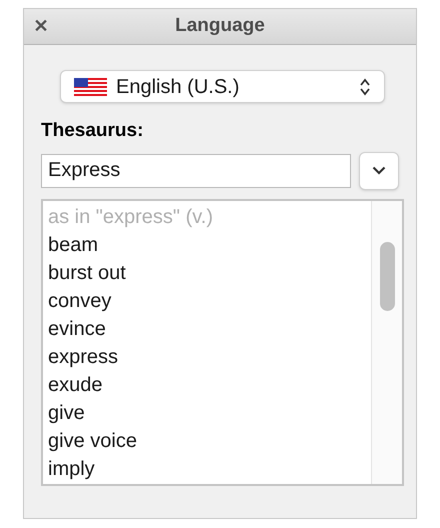  I want to click on dropdown-button, so click(379, 171).